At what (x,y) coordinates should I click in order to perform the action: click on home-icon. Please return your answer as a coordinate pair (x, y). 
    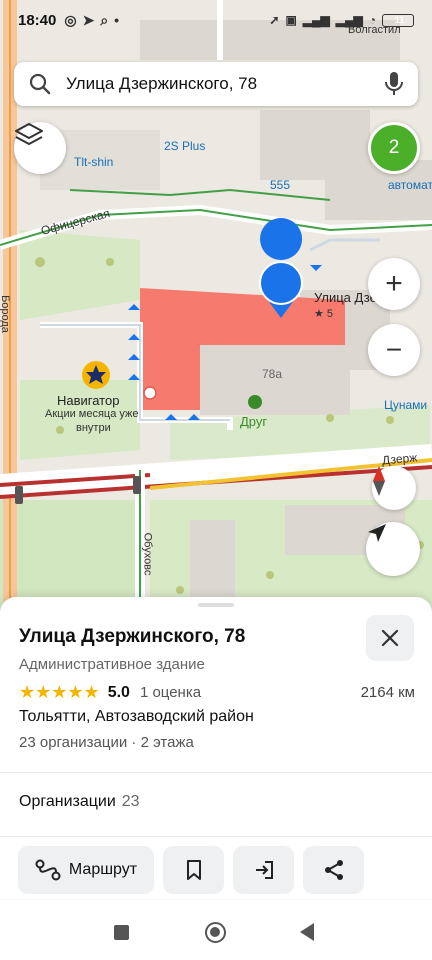
    Looking at the image, I should click on (215, 932).